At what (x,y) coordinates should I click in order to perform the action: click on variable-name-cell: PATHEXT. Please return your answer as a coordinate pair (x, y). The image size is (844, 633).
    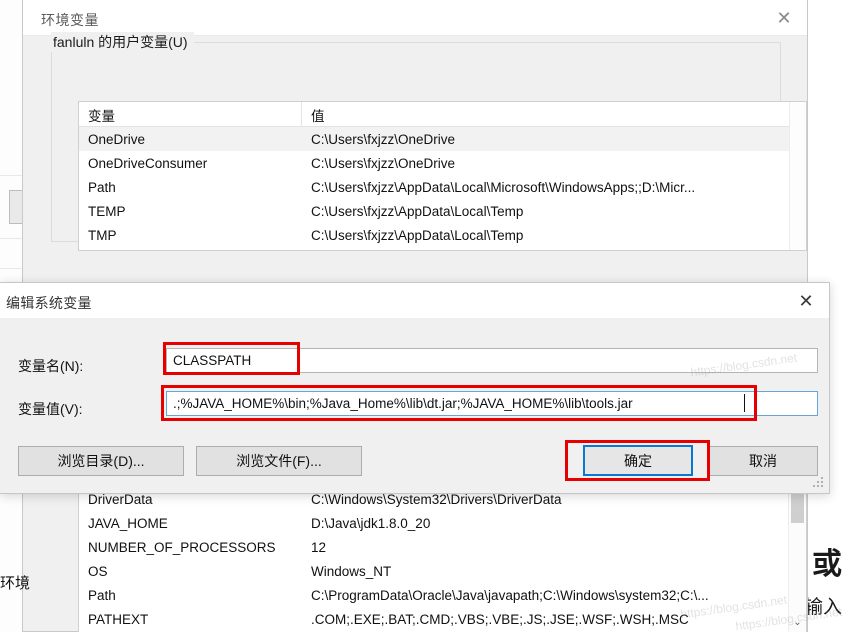
    Looking at the image, I should click on (118, 619).